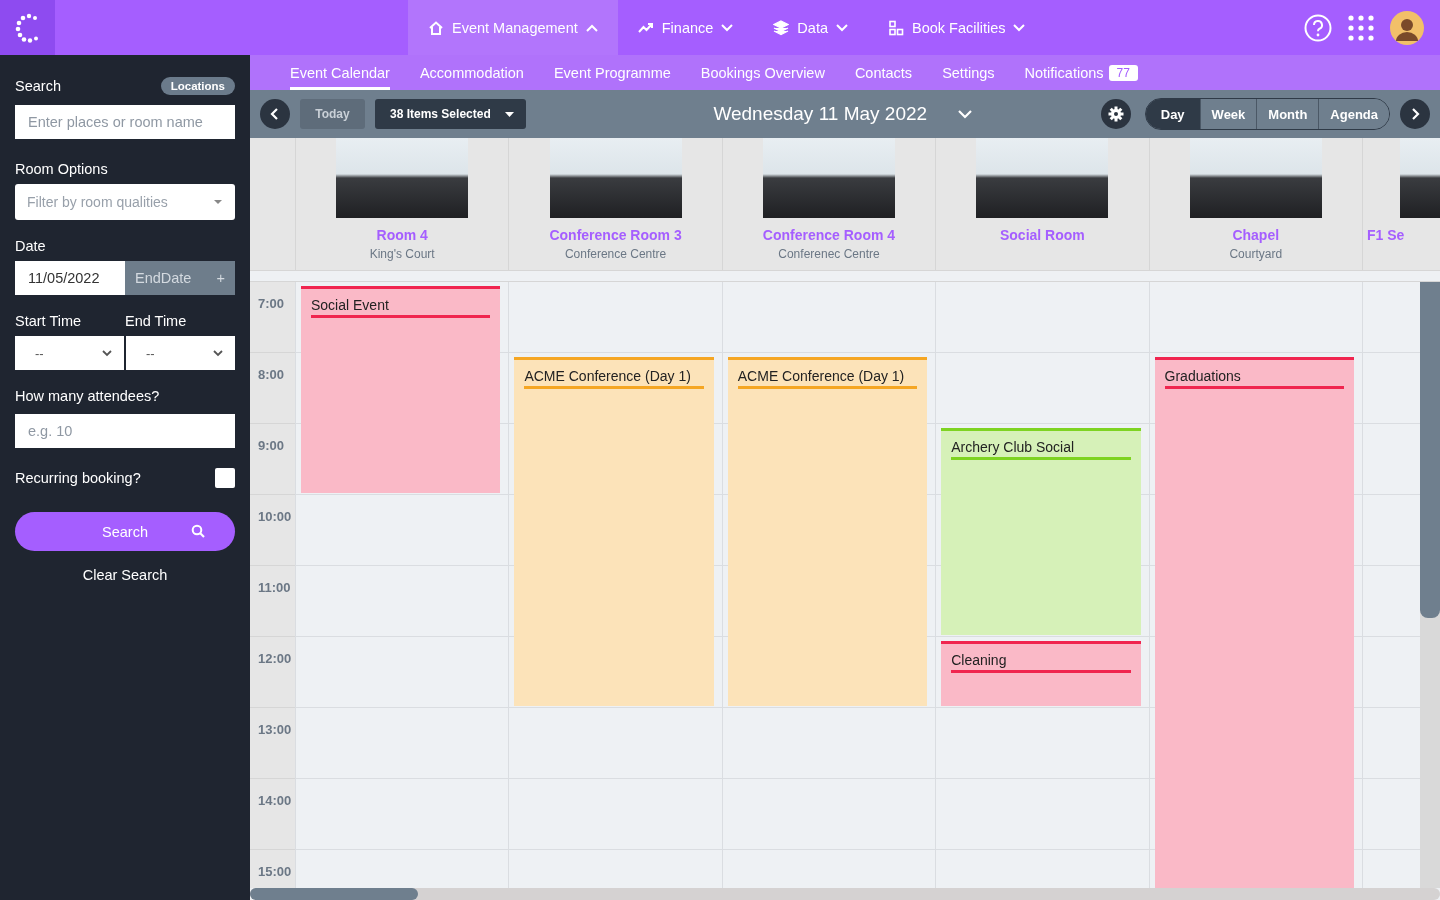 This screenshot has width=1440, height=900. Describe the element at coordinates (180, 278) in the screenshot. I see `end-date-button: EndDate +` at that location.